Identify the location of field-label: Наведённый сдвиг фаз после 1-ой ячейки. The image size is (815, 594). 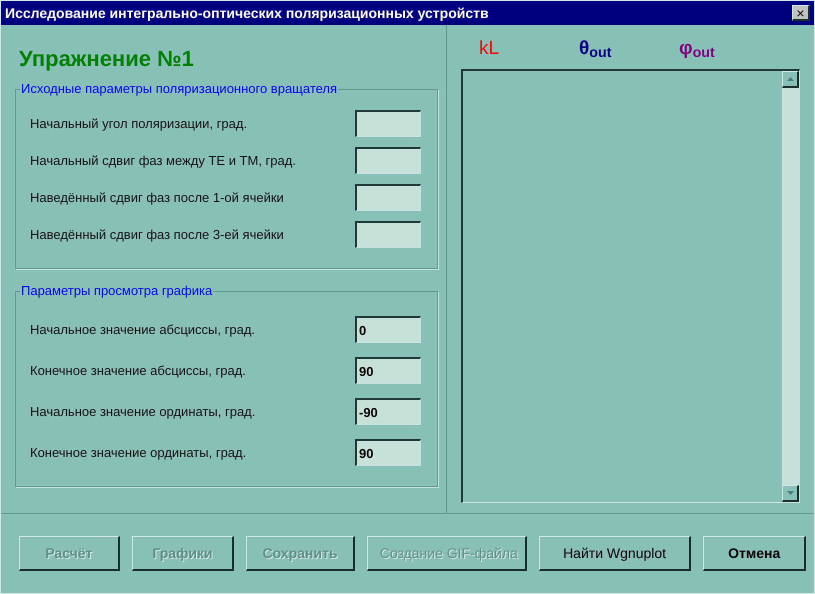
(157, 197).